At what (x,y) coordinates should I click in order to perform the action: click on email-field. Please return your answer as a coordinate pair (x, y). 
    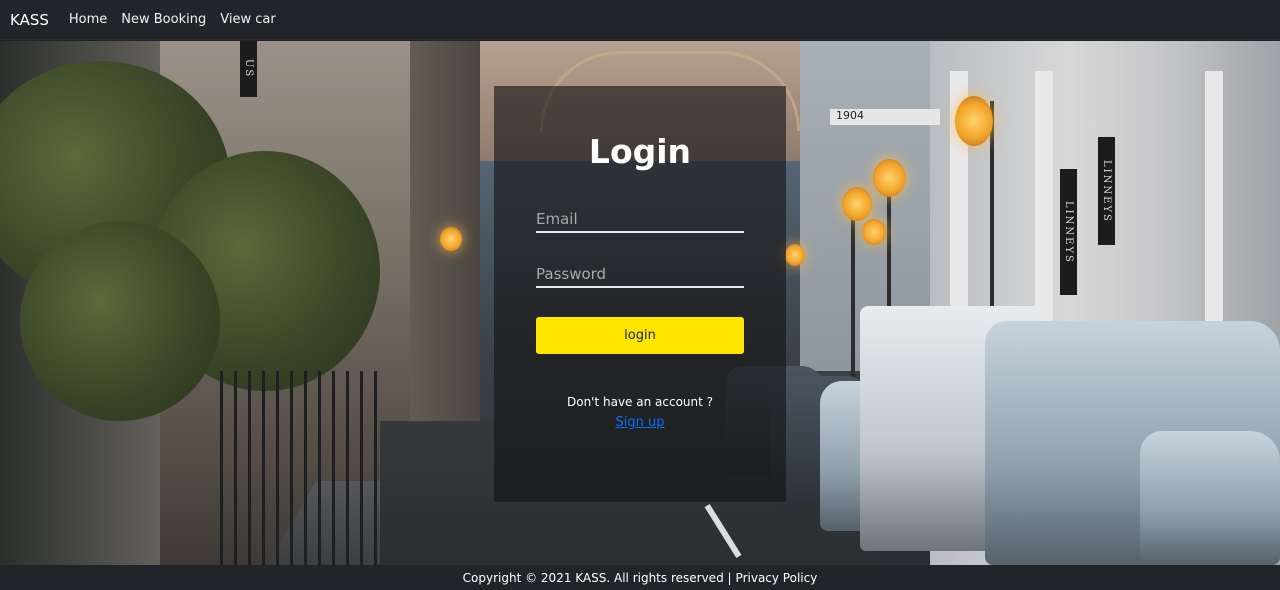
    Looking at the image, I should click on (640, 220).